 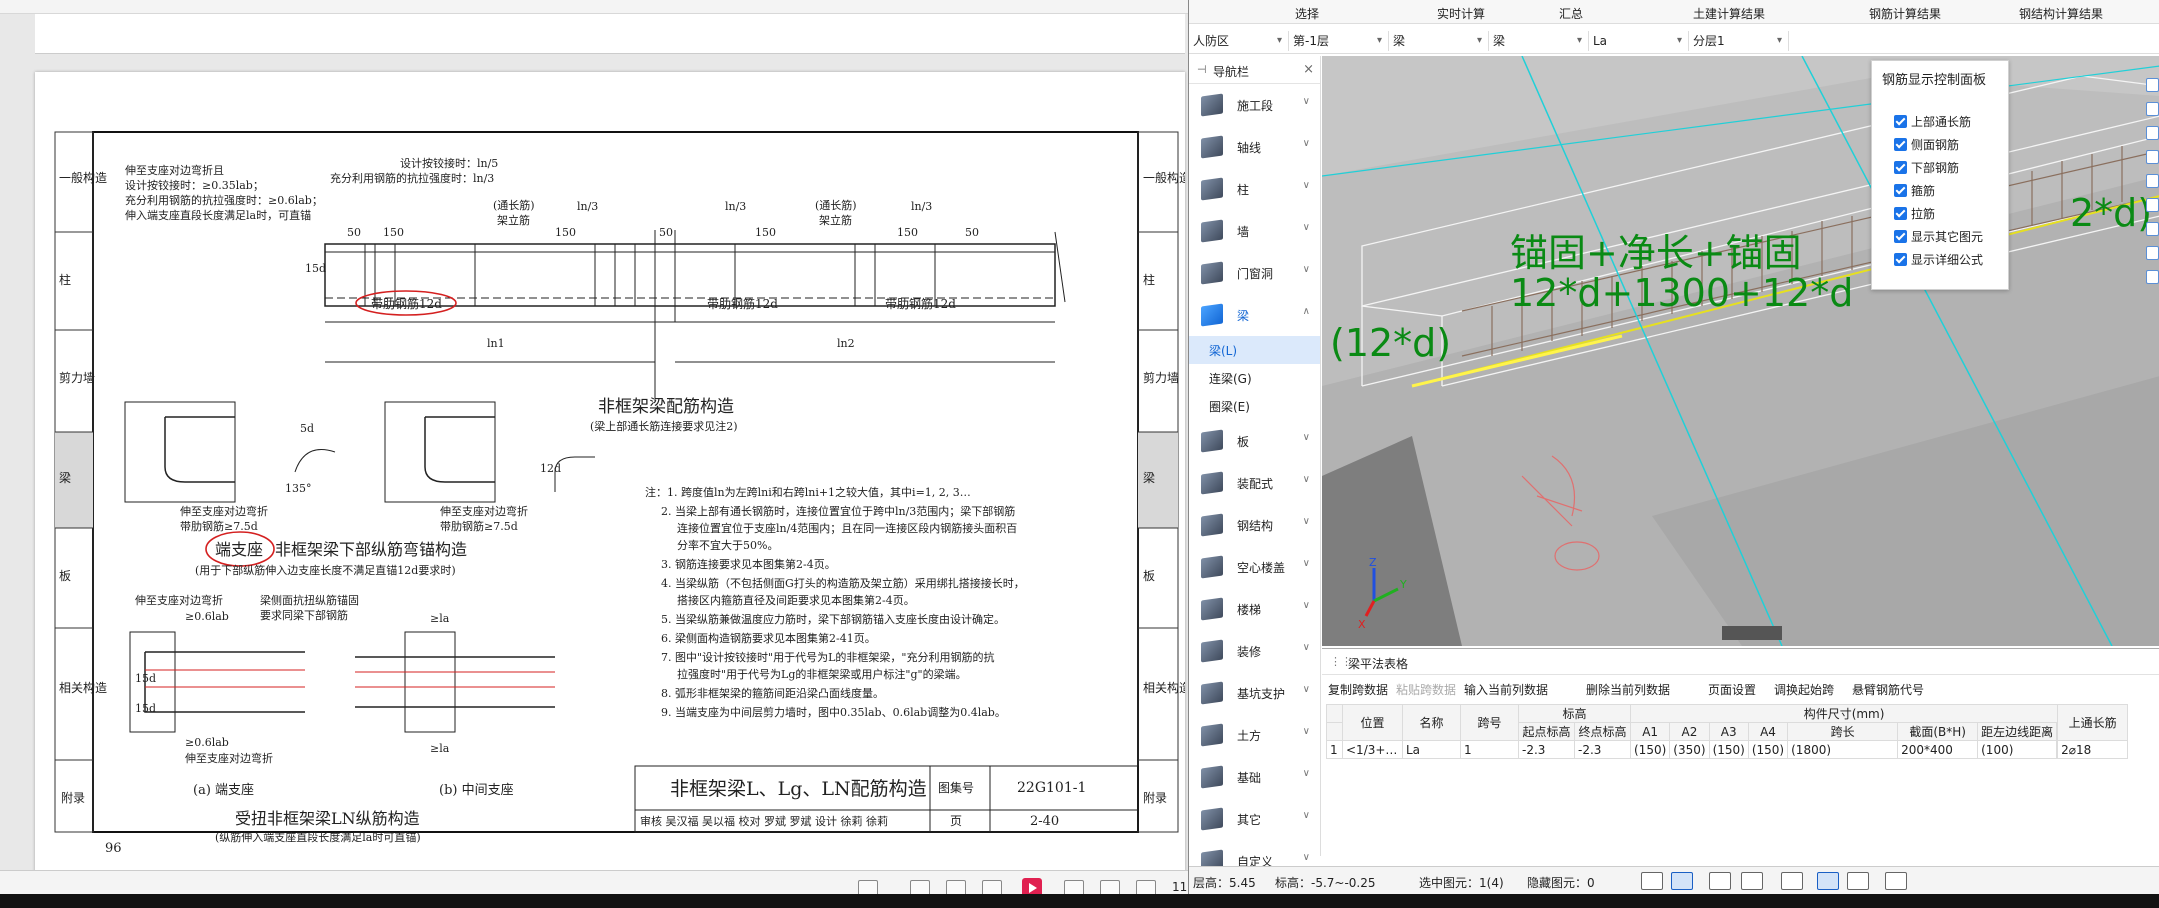 I want to click on arc-icon, so click(x=1858, y=881).